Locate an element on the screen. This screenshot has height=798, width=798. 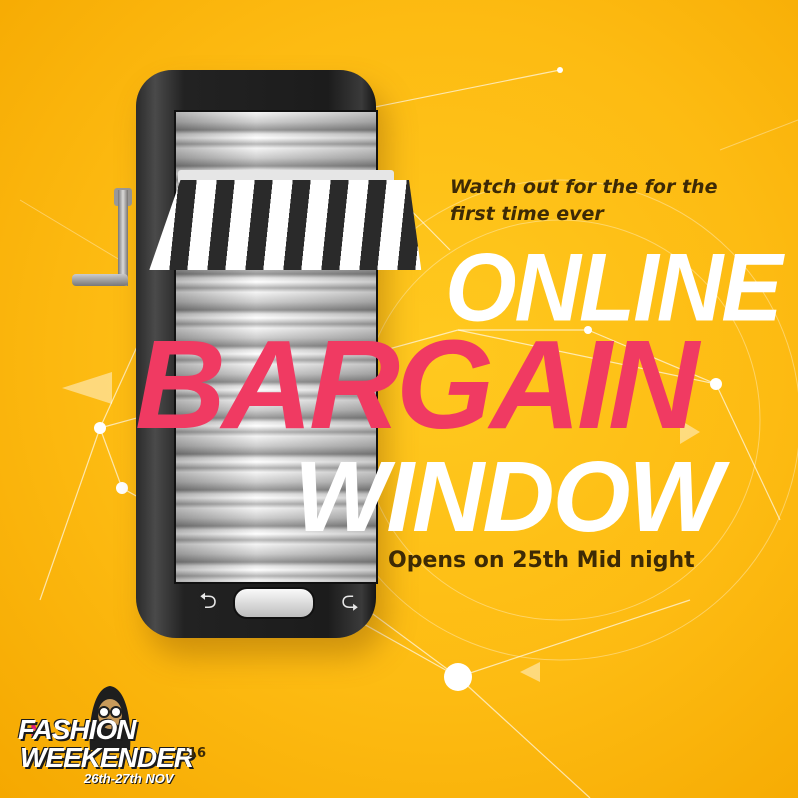
headline-bargain: BARGAIN is located at coordinates (417, 384).